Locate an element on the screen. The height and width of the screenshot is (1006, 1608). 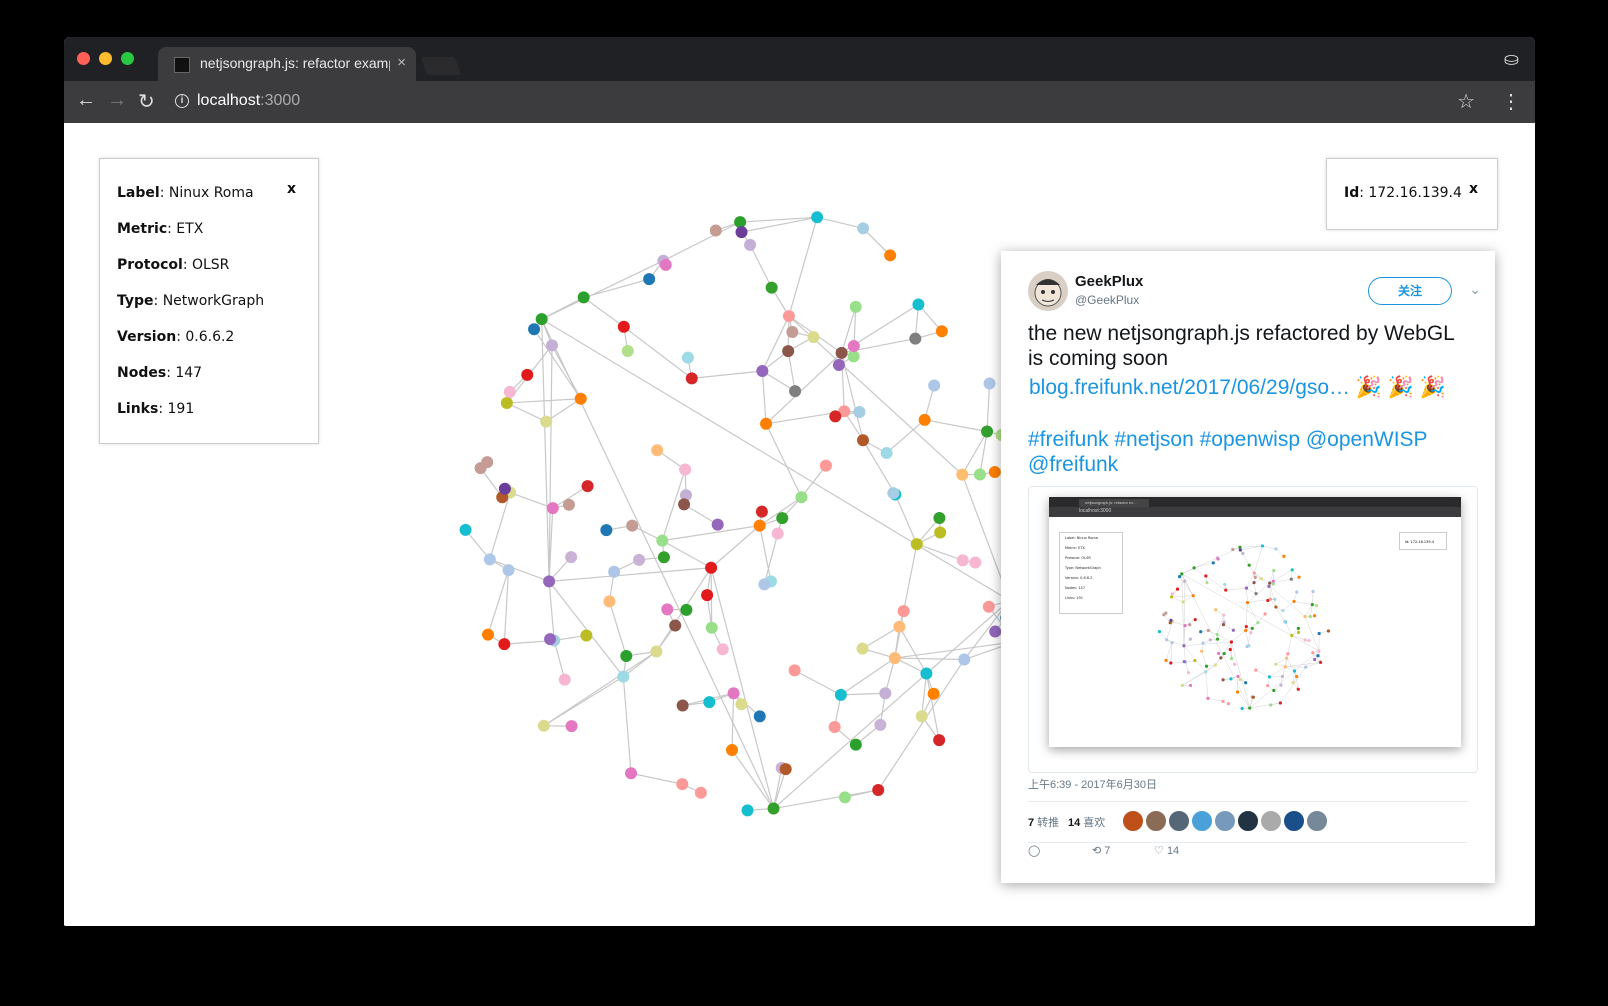
close-window-button is located at coordinates (83, 58).